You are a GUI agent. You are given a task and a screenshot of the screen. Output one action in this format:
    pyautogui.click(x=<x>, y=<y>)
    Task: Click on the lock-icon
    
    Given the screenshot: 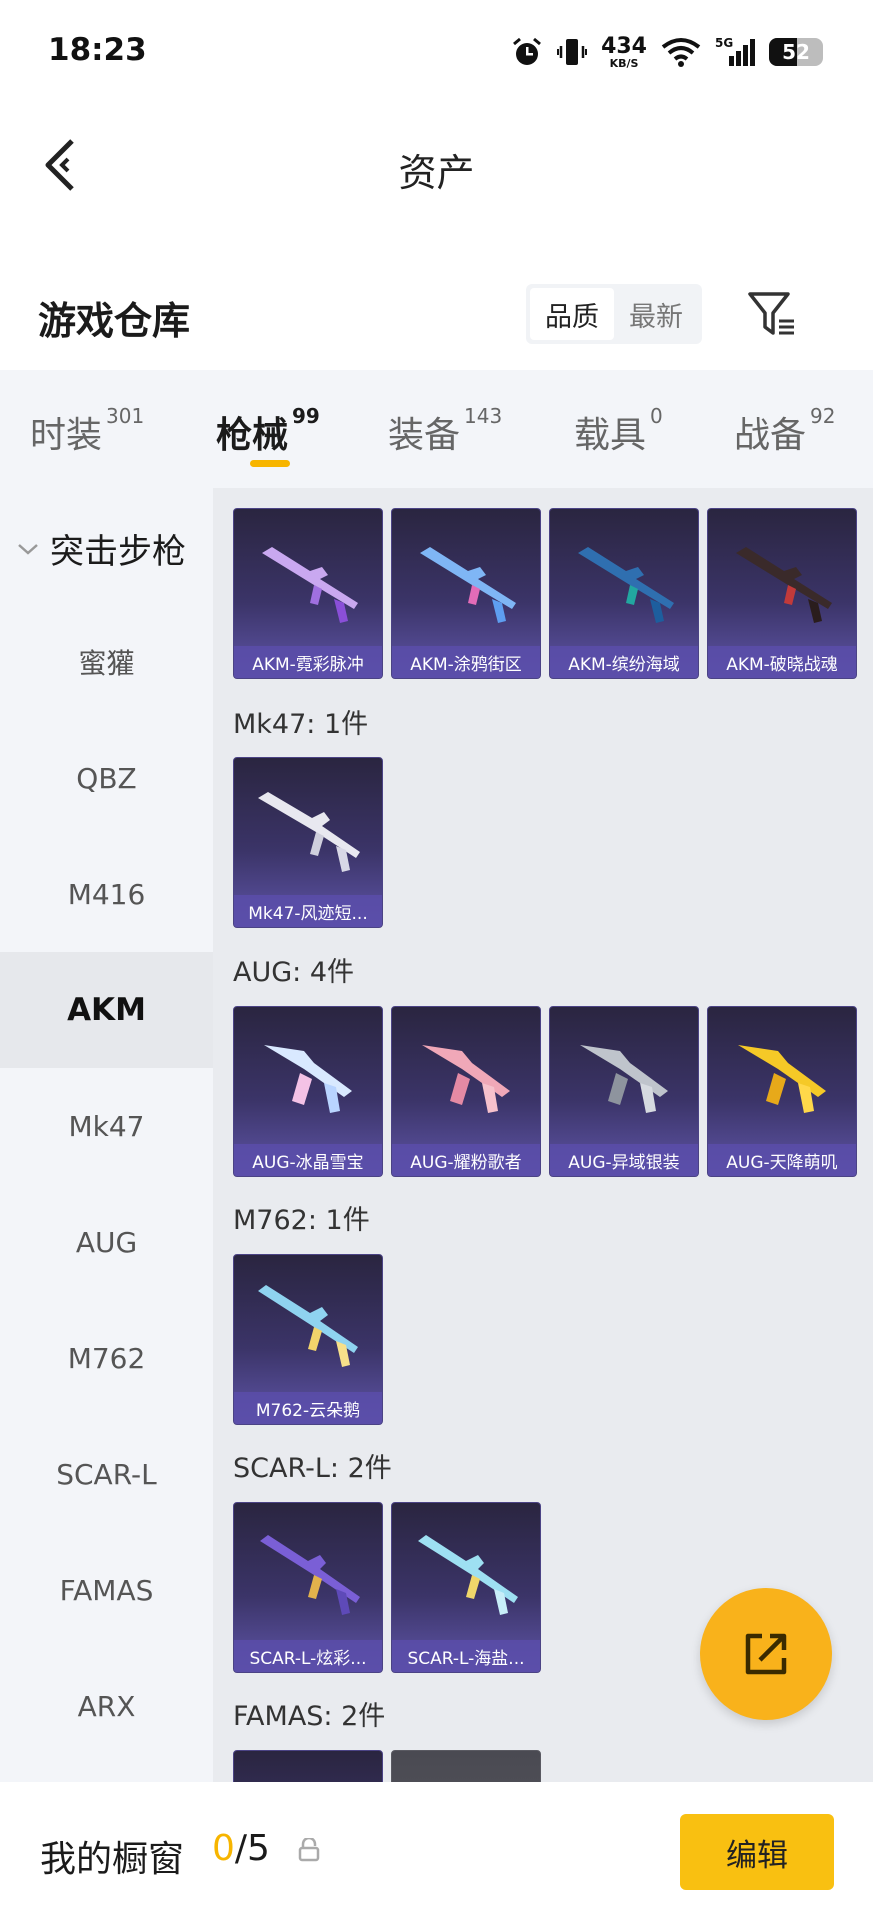 What is the action you would take?
    pyautogui.click(x=309, y=1851)
    